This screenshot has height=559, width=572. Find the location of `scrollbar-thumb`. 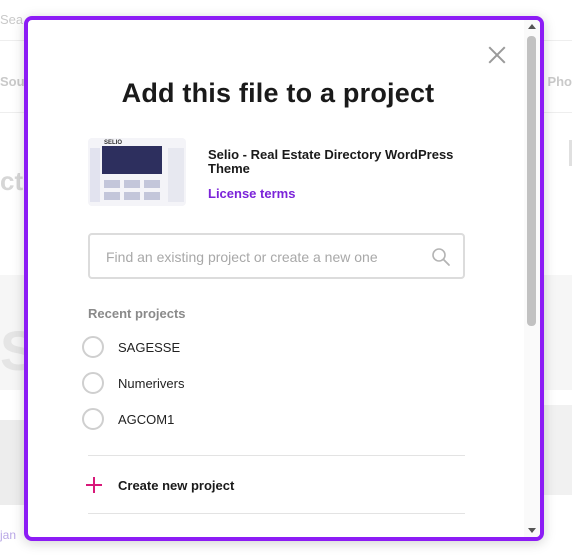

scrollbar-thumb is located at coordinates (531, 181).